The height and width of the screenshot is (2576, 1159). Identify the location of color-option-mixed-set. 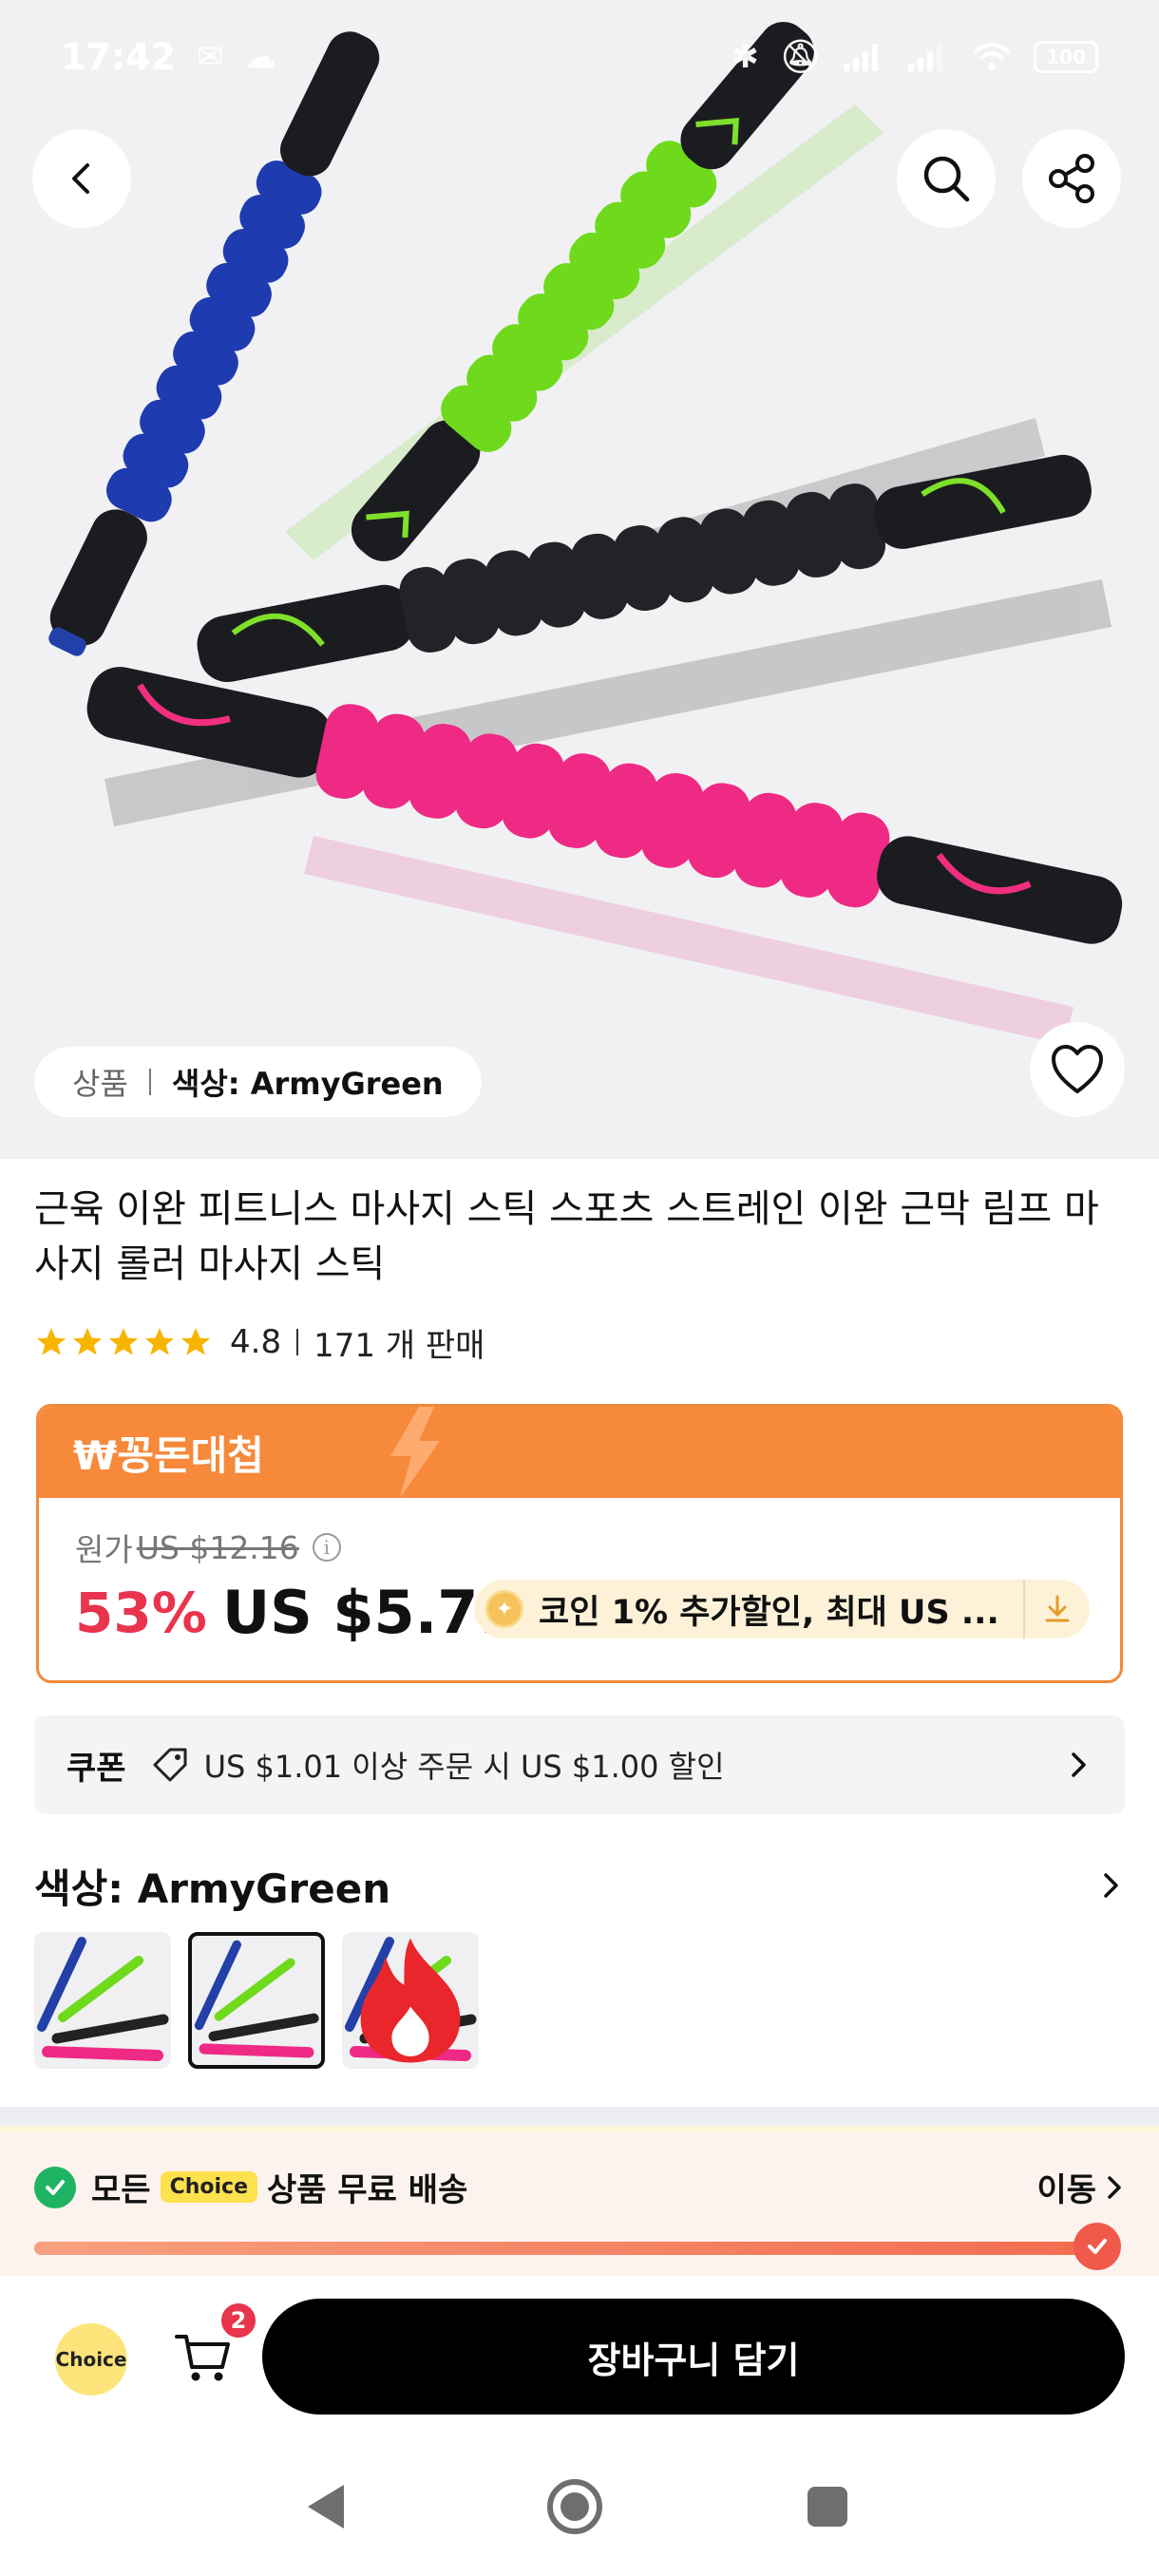
(410, 2000).